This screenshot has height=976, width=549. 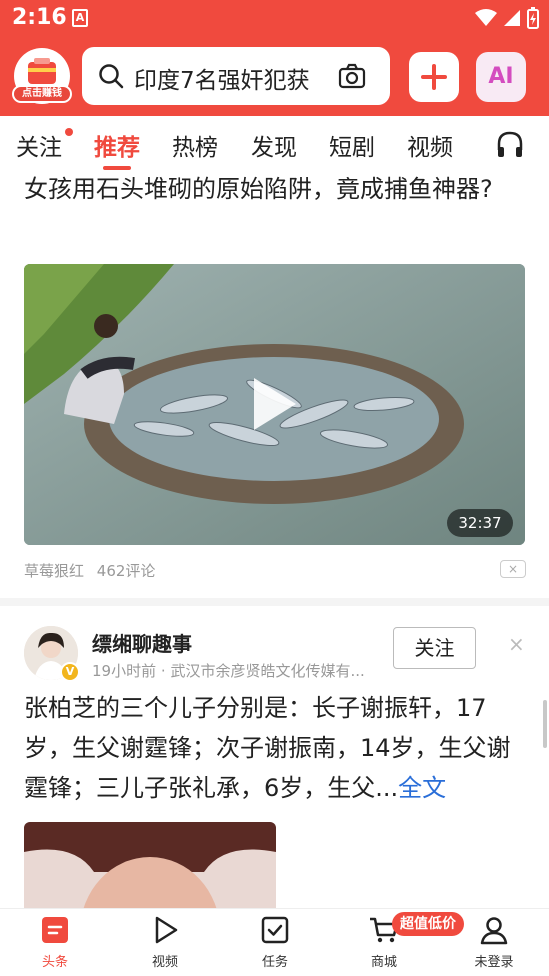 What do you see at coordinates (54, 571) in the screenshot?
I see `article-source: 草莓狠红` at bounding box center [54, 571].